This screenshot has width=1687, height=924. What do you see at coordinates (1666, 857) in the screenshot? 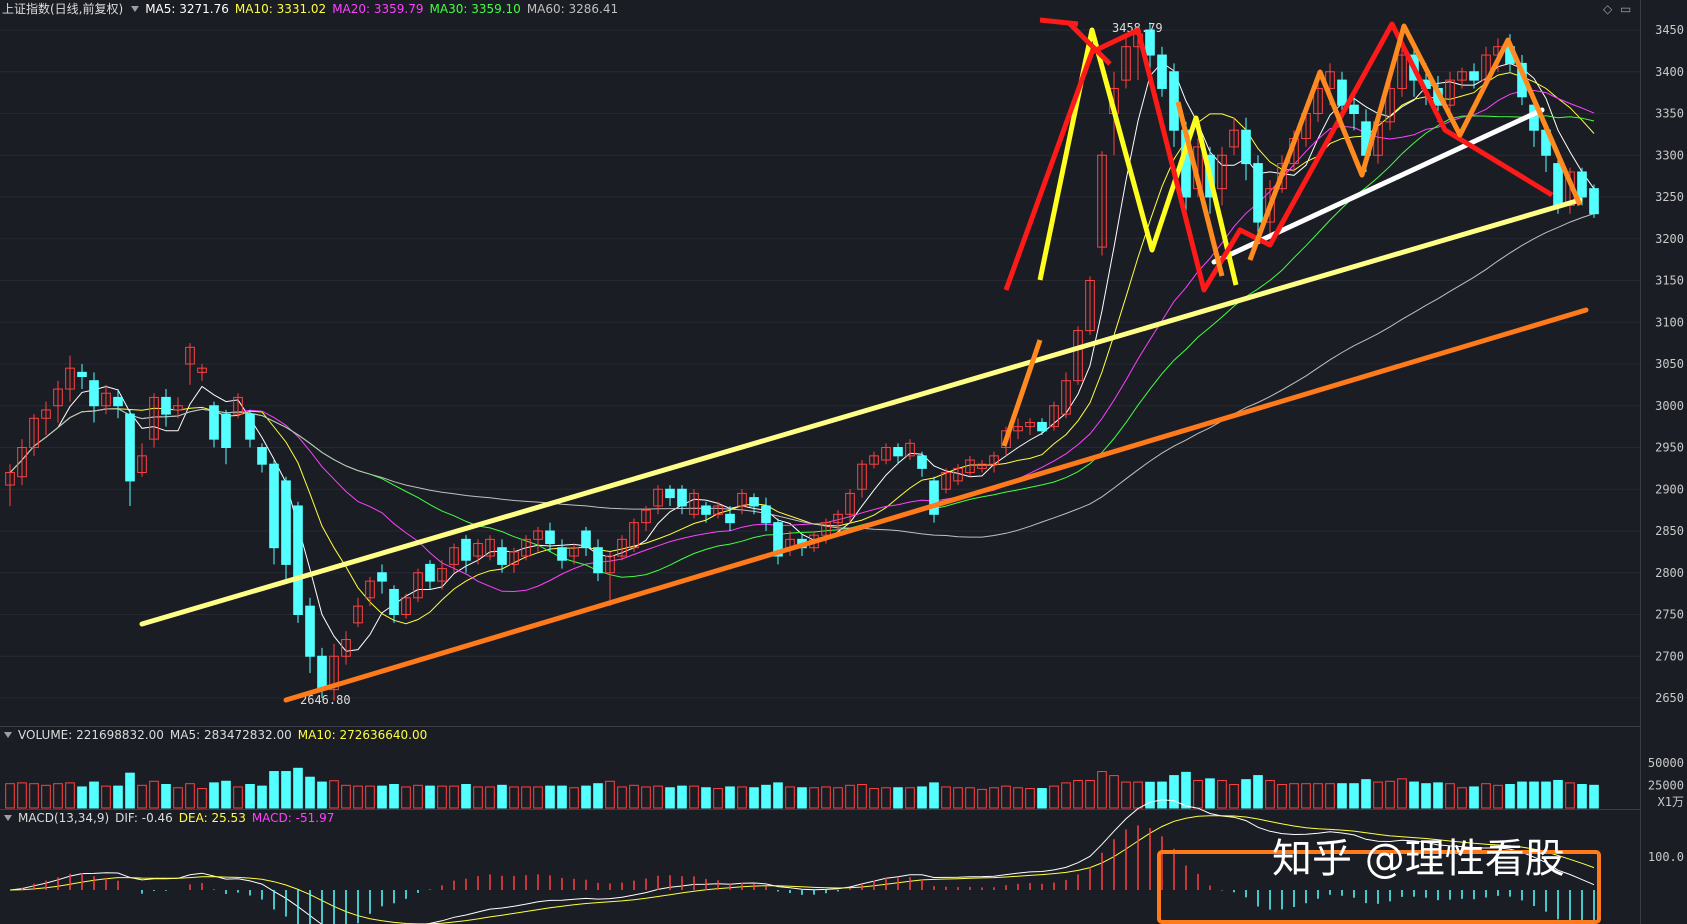
I see `macd-tick-label: 100.0` at bounding box center [1666, 857].